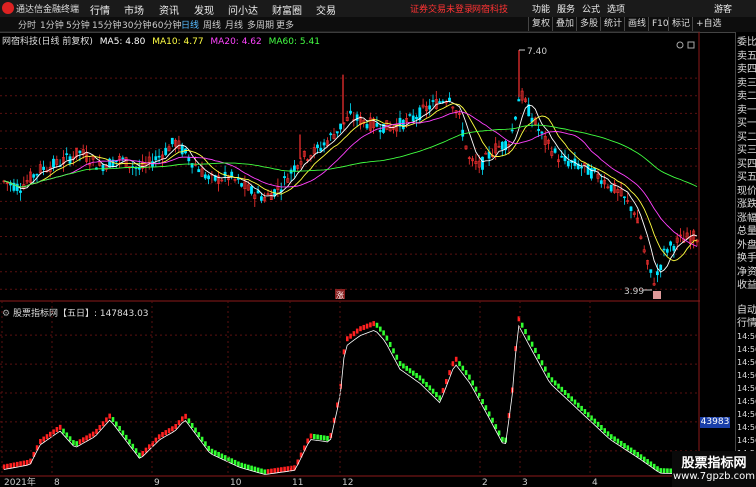 This screenshot has height=487, width=756. I want to click on tick-time-label: 自动, so click(746, 310).